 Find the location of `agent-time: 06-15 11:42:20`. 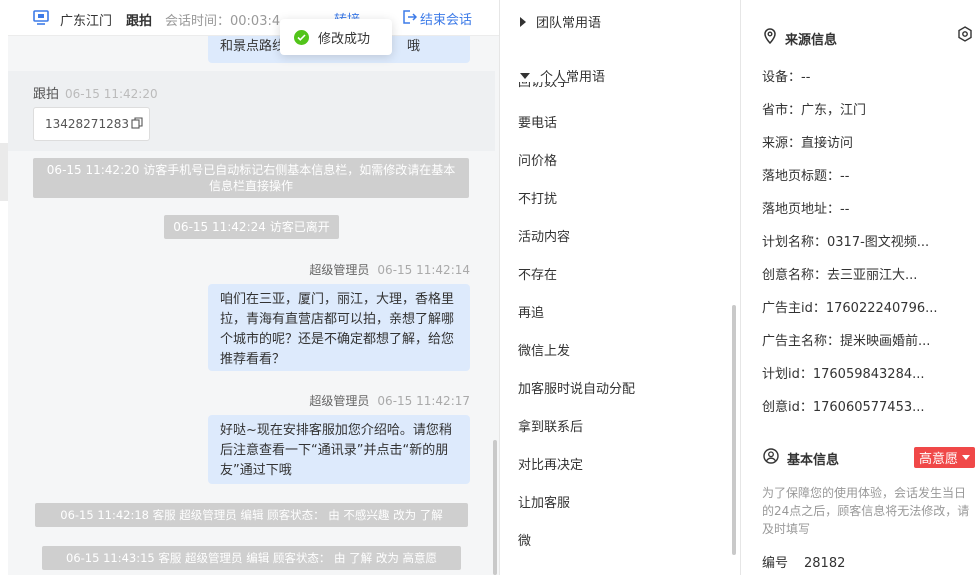

agent-time: 06-15 11:42:20 is located at coordinates (111, 94).